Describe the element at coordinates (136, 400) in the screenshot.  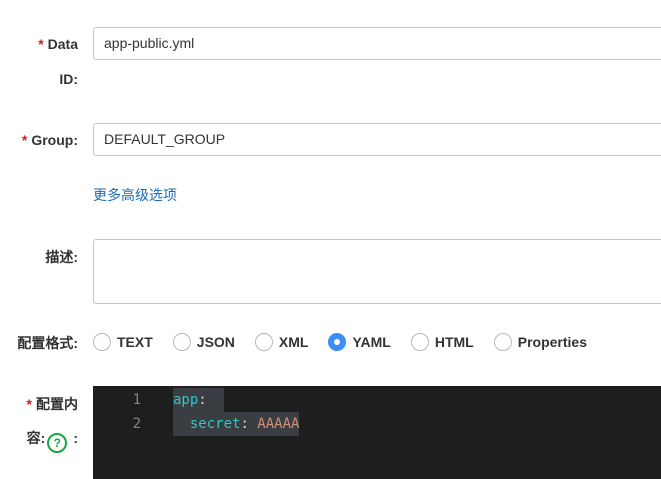
I see `line-number: 1` at that location.